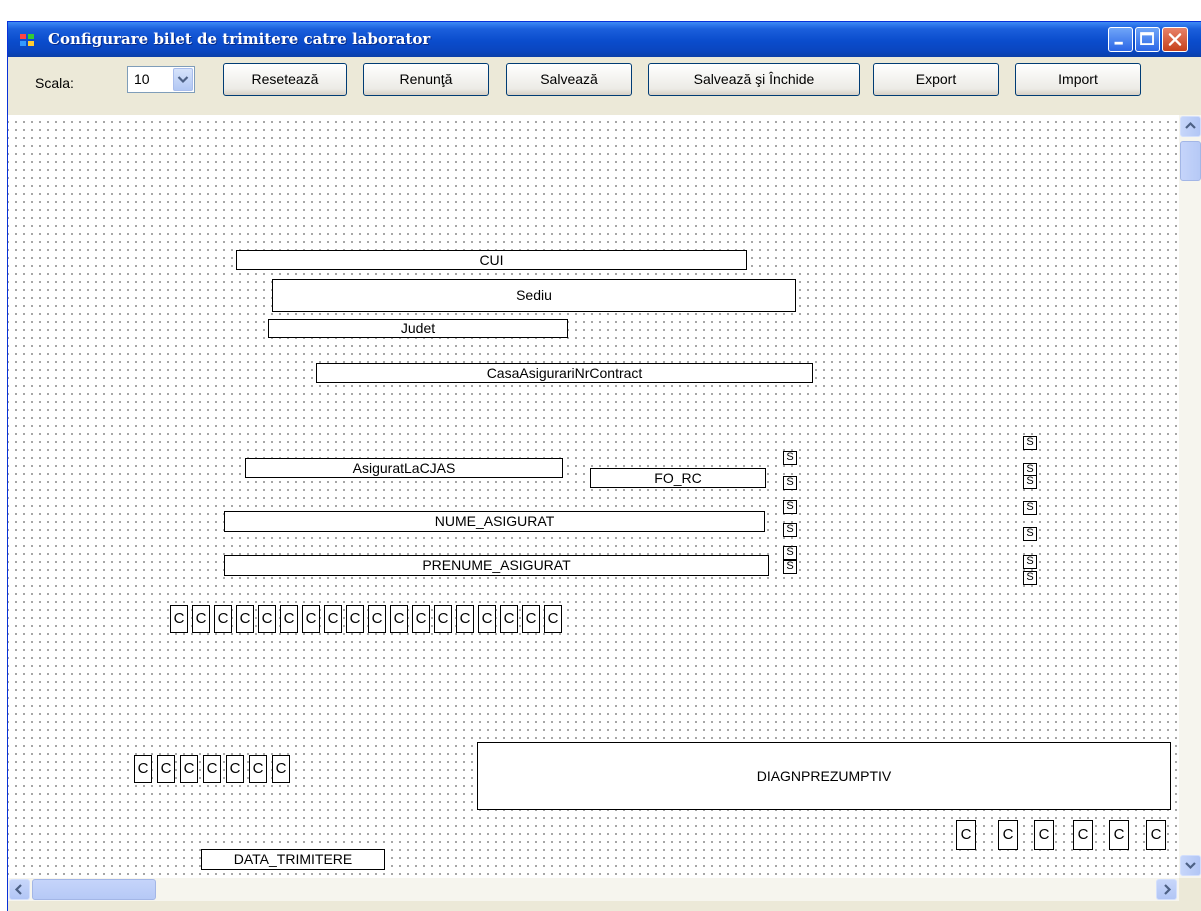  What do you see at coordinates (418, 328) in the screenshot?
I see `field-judet: Judet` at bounding box center [418, 328].